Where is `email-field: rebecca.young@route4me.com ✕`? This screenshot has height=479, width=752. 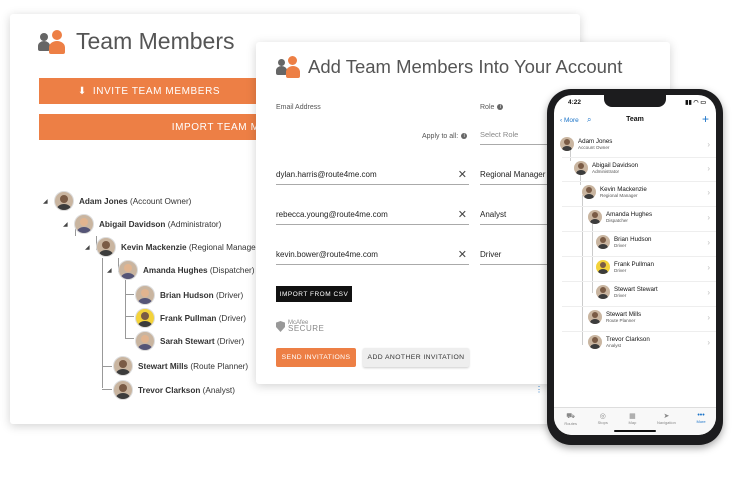
email-field: rebecca.young@route4me.com ✕ is located at coordinates (372, 216).